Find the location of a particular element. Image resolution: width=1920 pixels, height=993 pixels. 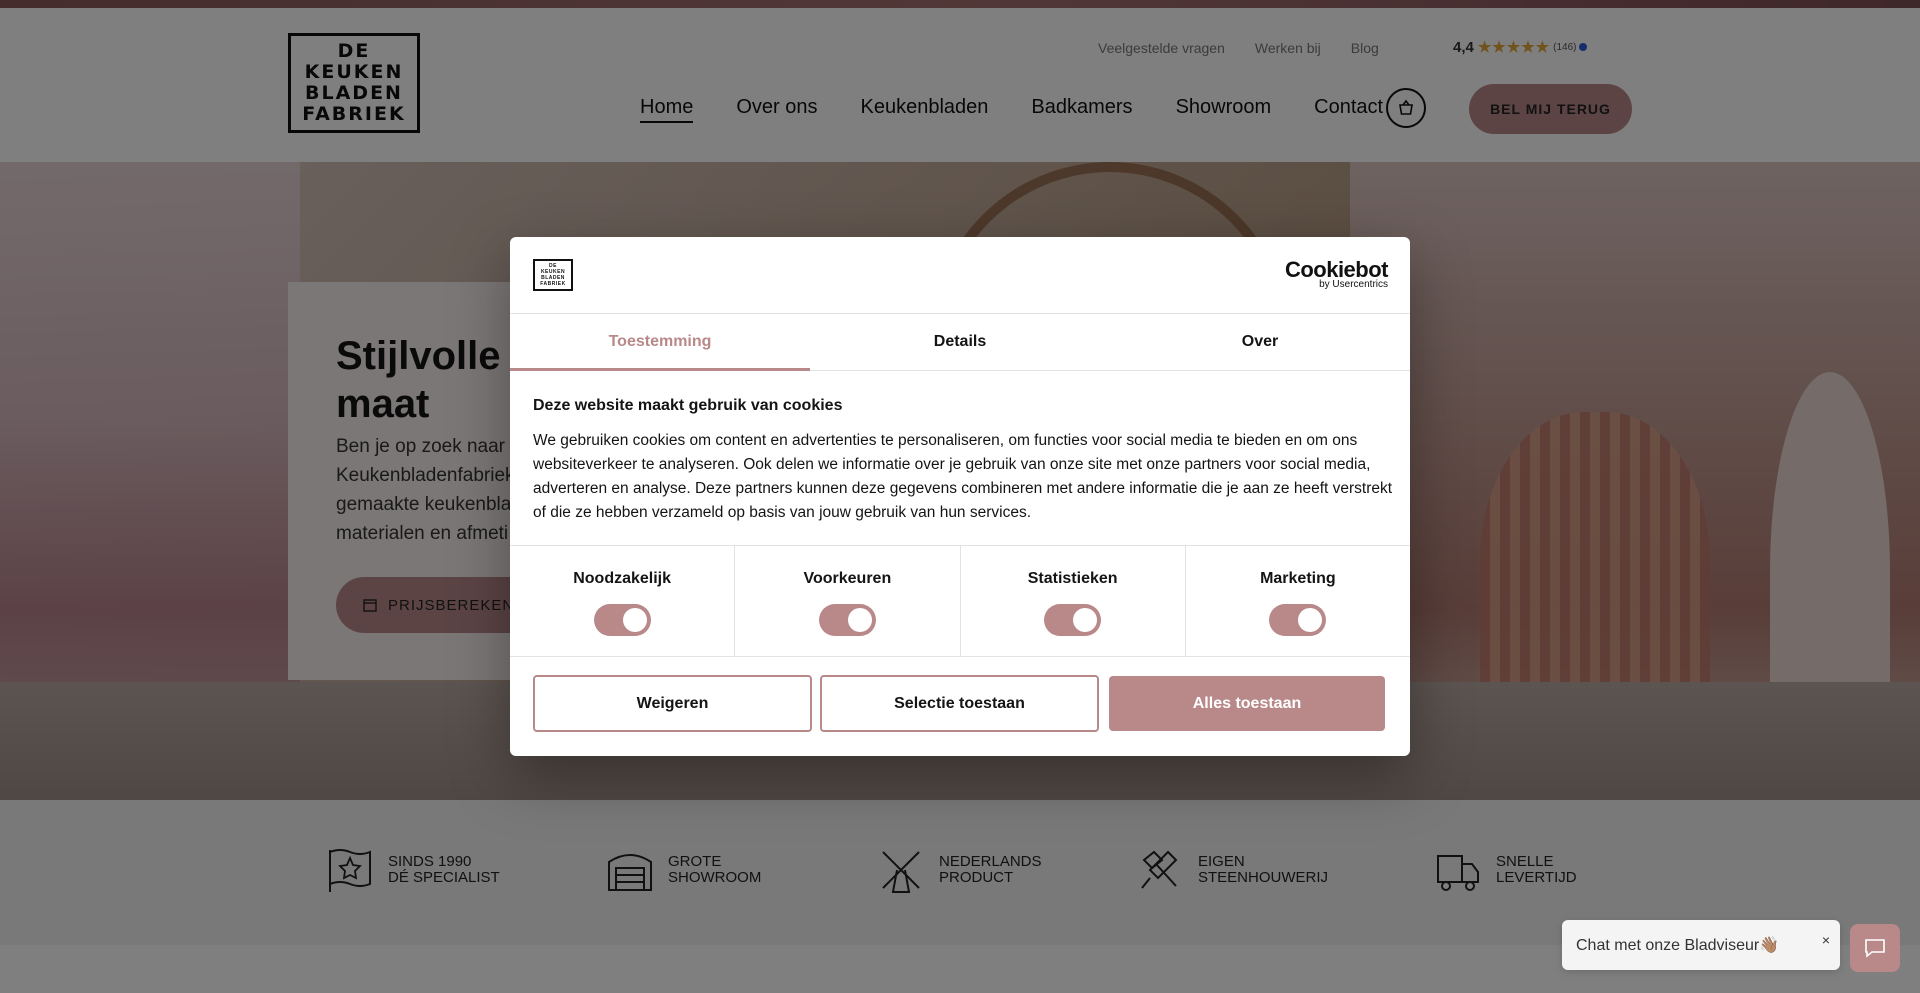

site-logo-small: DE KEUKEN BLADEN FABRIEK is located at coordinates (553, 275).